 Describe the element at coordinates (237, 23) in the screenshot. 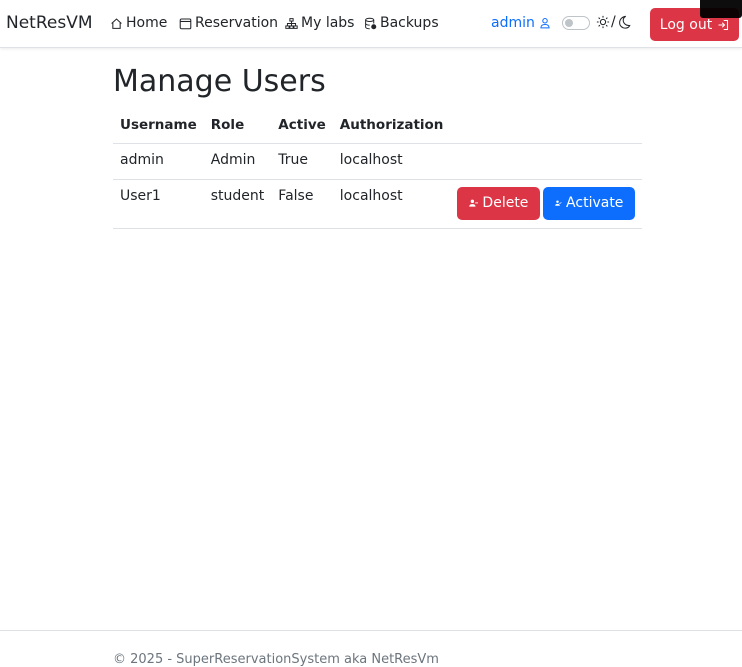

I see `nav-reservation-label: Reservation` at that location.